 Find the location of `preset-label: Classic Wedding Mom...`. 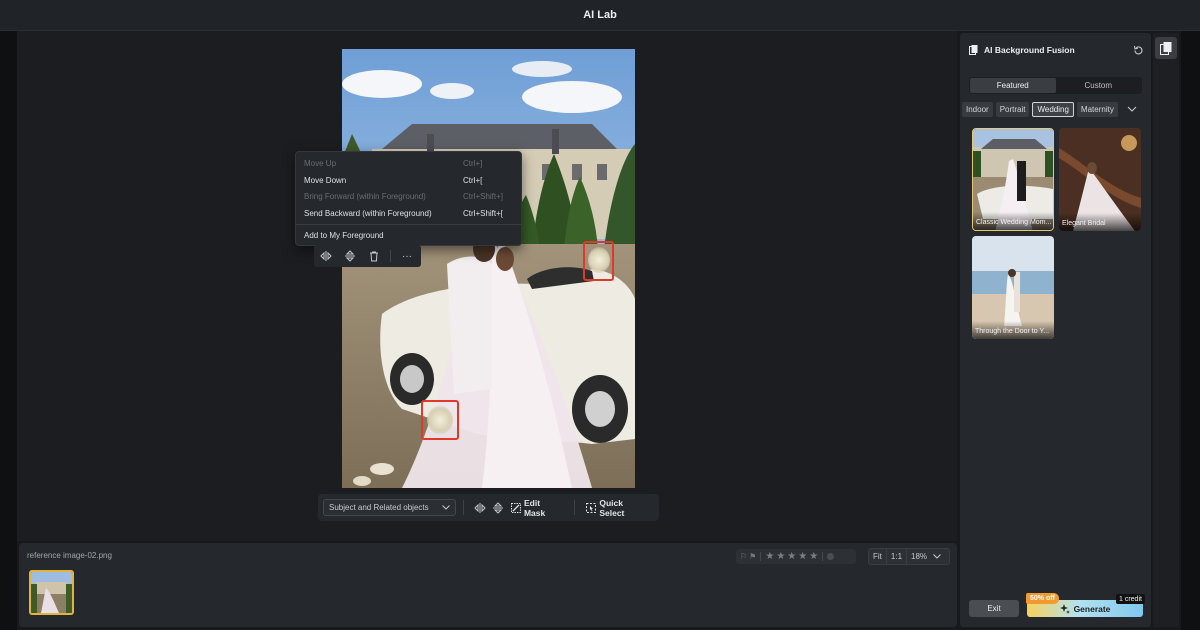

preset-label: Classic Wedding Mom... is located at coordinates (1013, 221).